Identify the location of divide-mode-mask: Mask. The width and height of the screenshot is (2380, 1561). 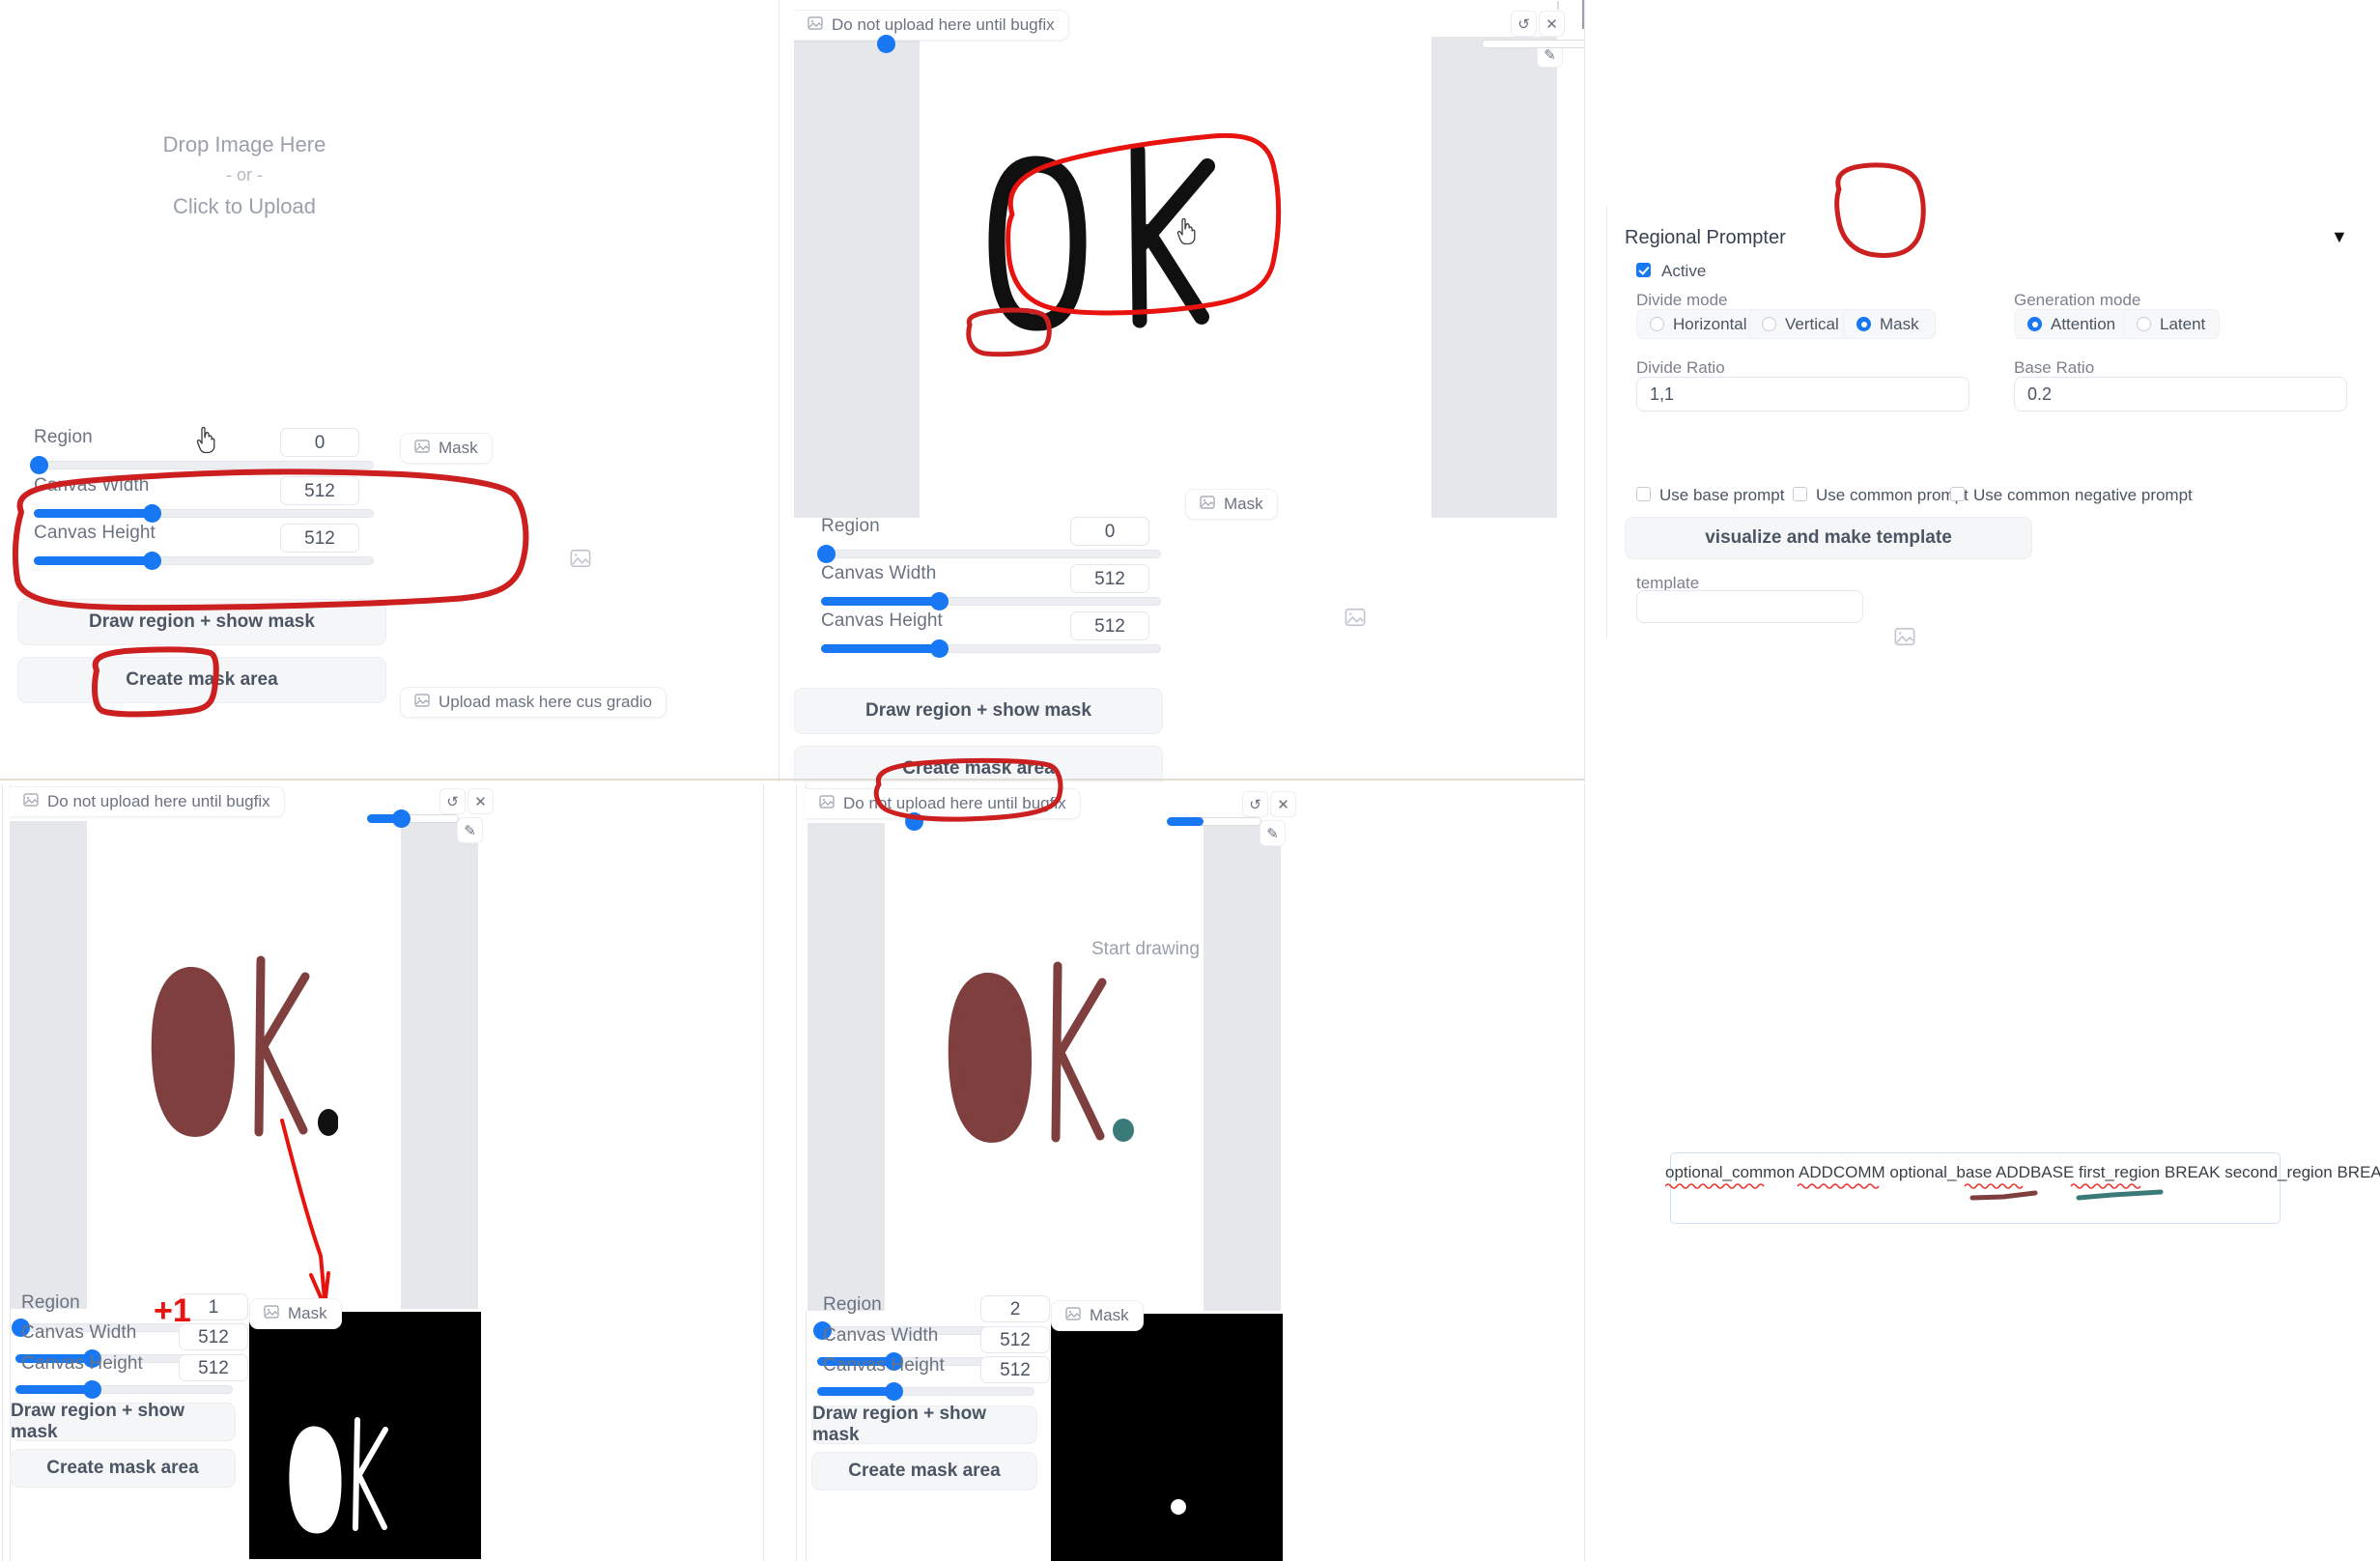
(1890, 324).